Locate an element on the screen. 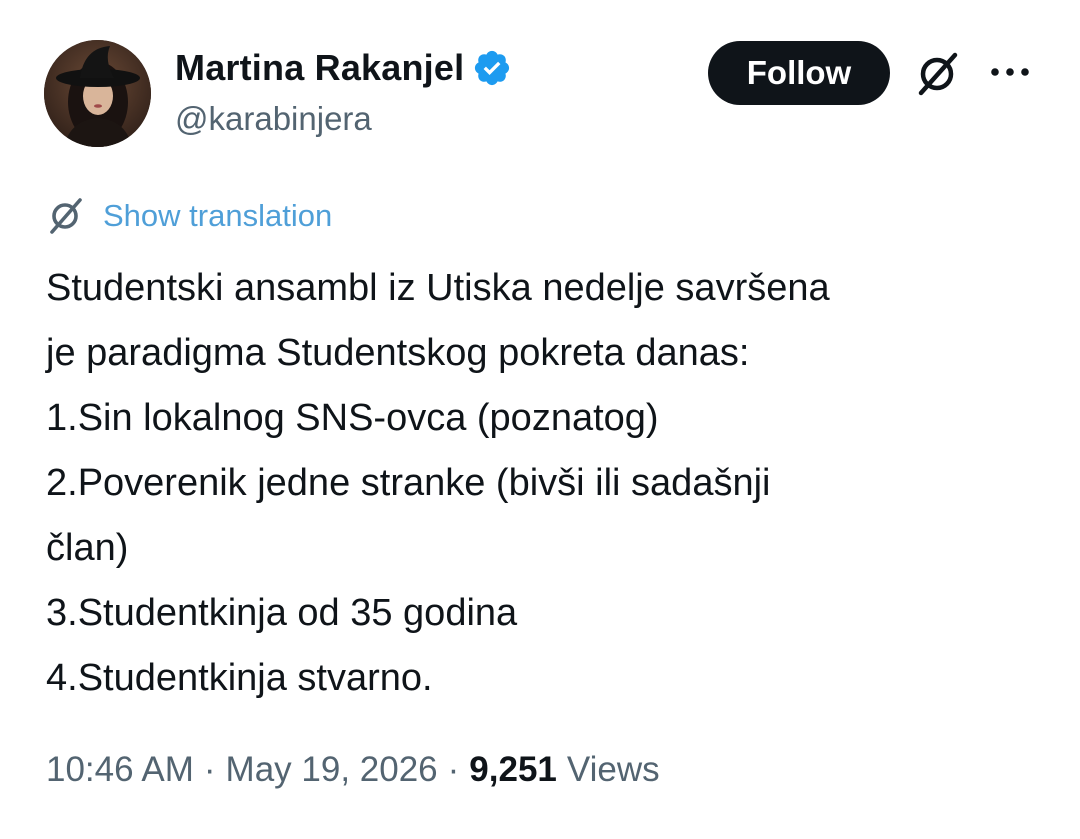 The image size is (1080, 839). tweet-line: 3.Studentkinja od 35 godina is located at coordinates (282, 613).